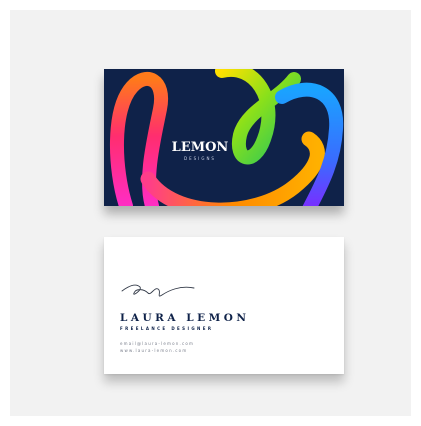 This screenshot has height=426, width=421. What do you see at coordinates (185, 318) in the screenshot?
I see `person-name: LAURA LEMON` at bounding box center [185, 318].